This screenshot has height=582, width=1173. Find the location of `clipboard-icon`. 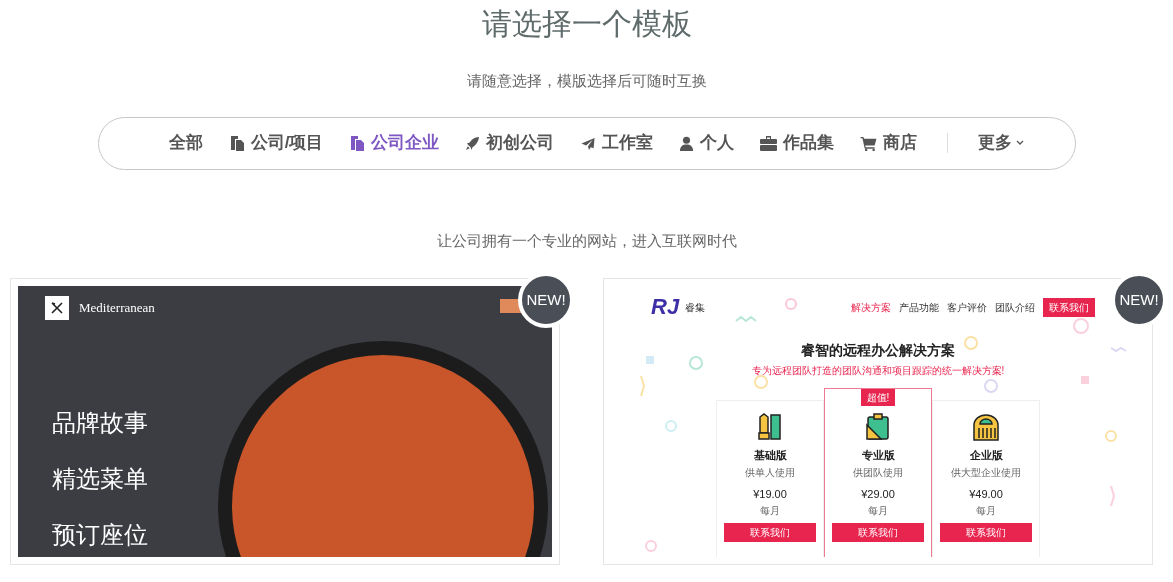

clipboard-icon is located at coordinates (878, 427).